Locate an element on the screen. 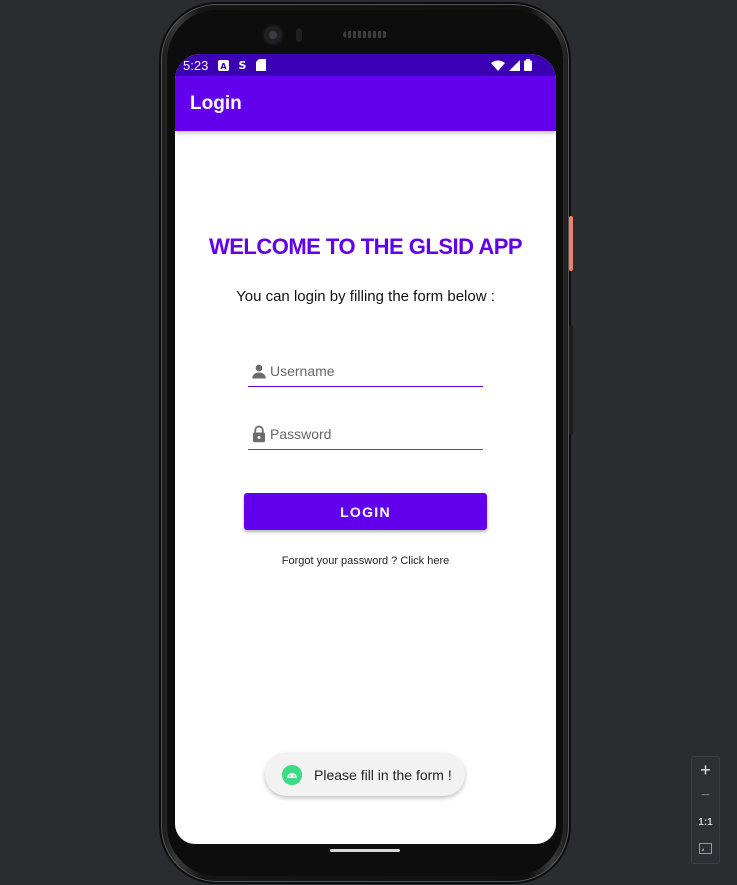  a-icon: A is located at coordinates (224, 65).